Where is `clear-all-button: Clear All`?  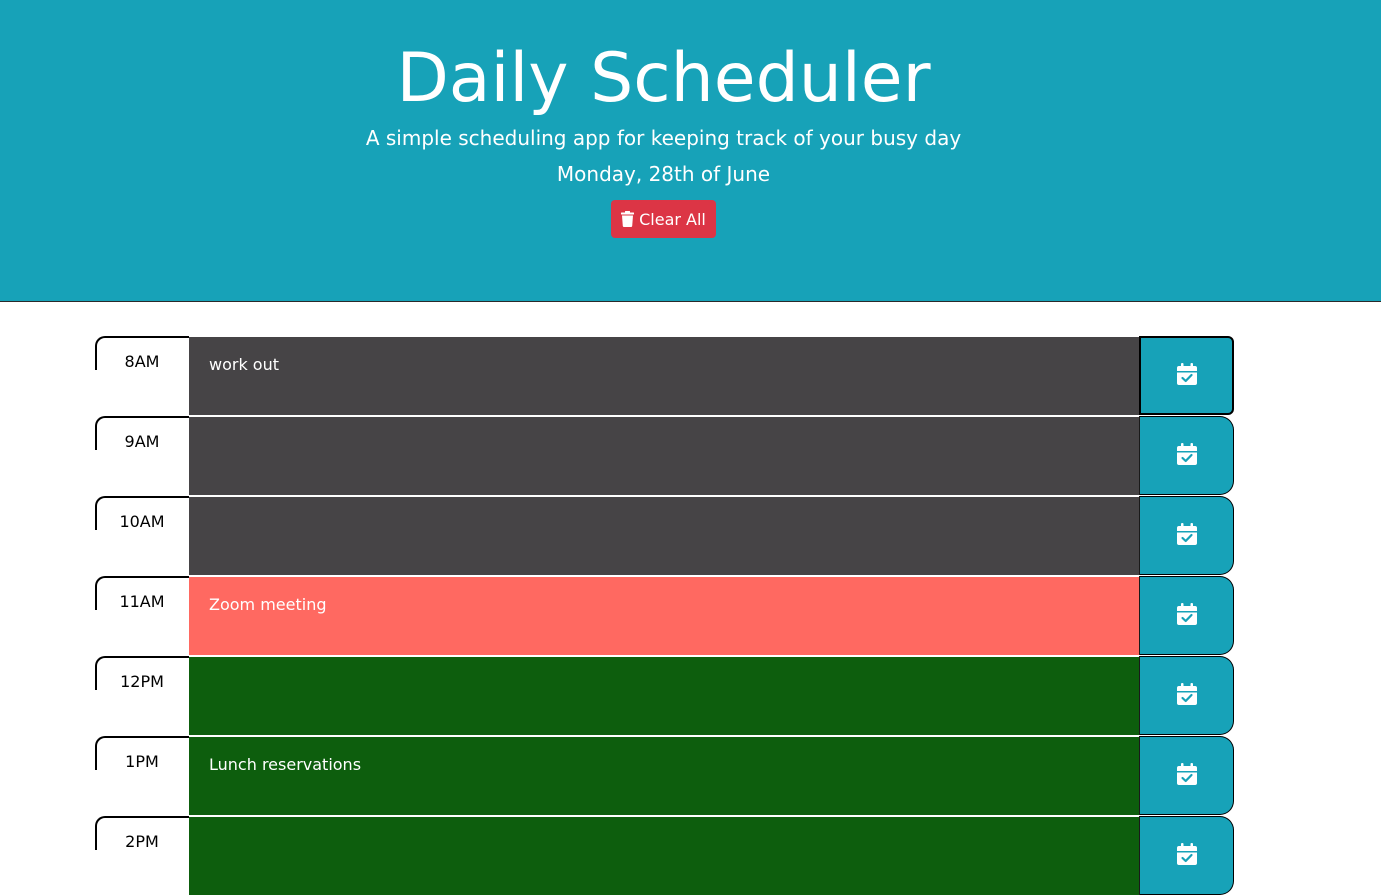 clear-all-button: Clear All is located at coordinates (663, 219).